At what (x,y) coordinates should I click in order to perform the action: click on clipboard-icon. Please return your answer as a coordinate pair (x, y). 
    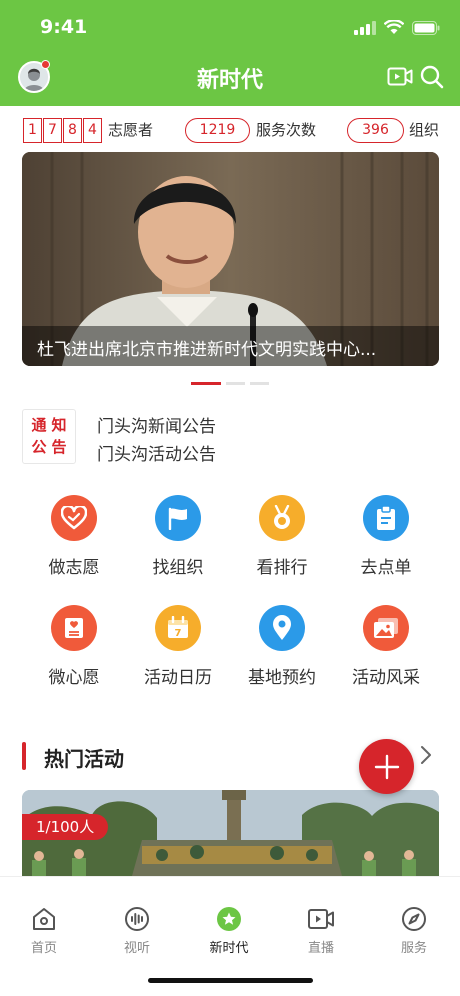
    Looking at the image, I should click on (386, 517).